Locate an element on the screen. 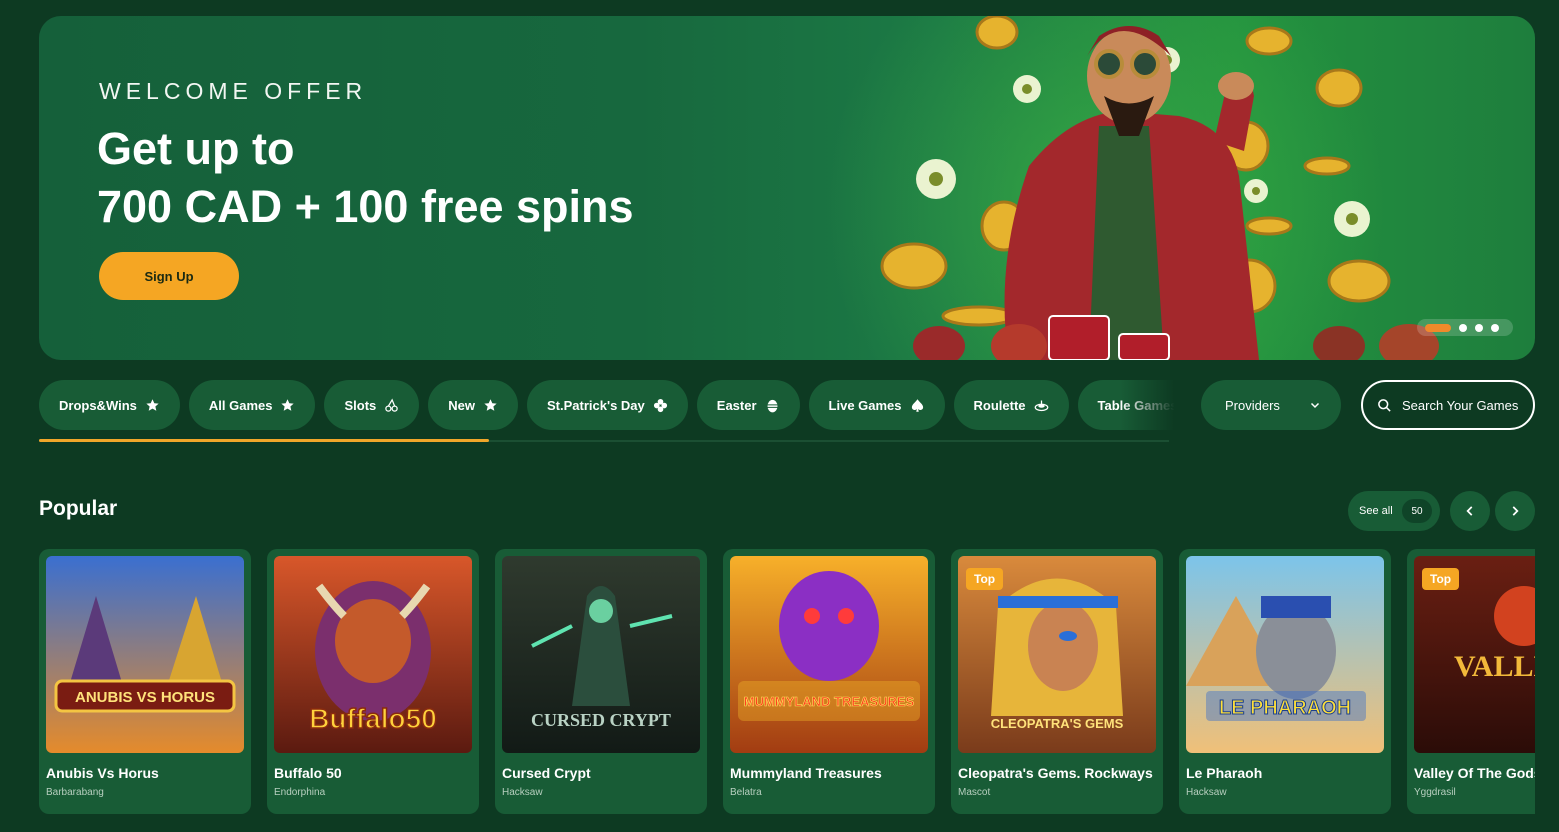 This screenshot has height=832, width=1559. hero-carousel-dots is located at coordinates (1465, 327).